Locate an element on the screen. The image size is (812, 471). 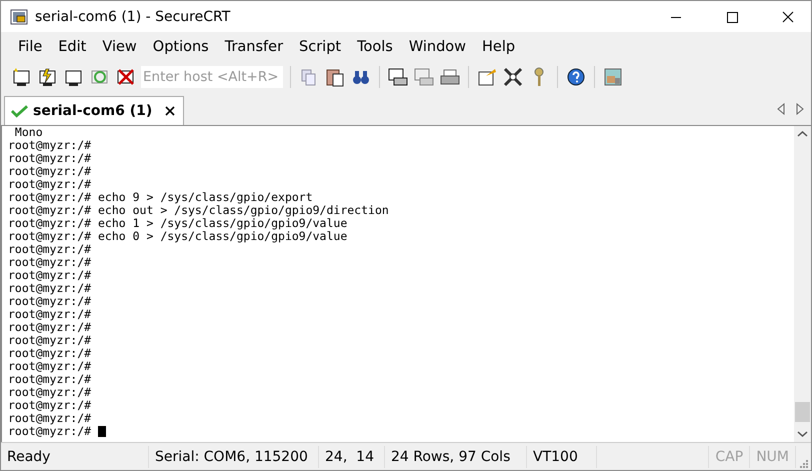
menu-item: Tools is located at coordinates (375, 46).